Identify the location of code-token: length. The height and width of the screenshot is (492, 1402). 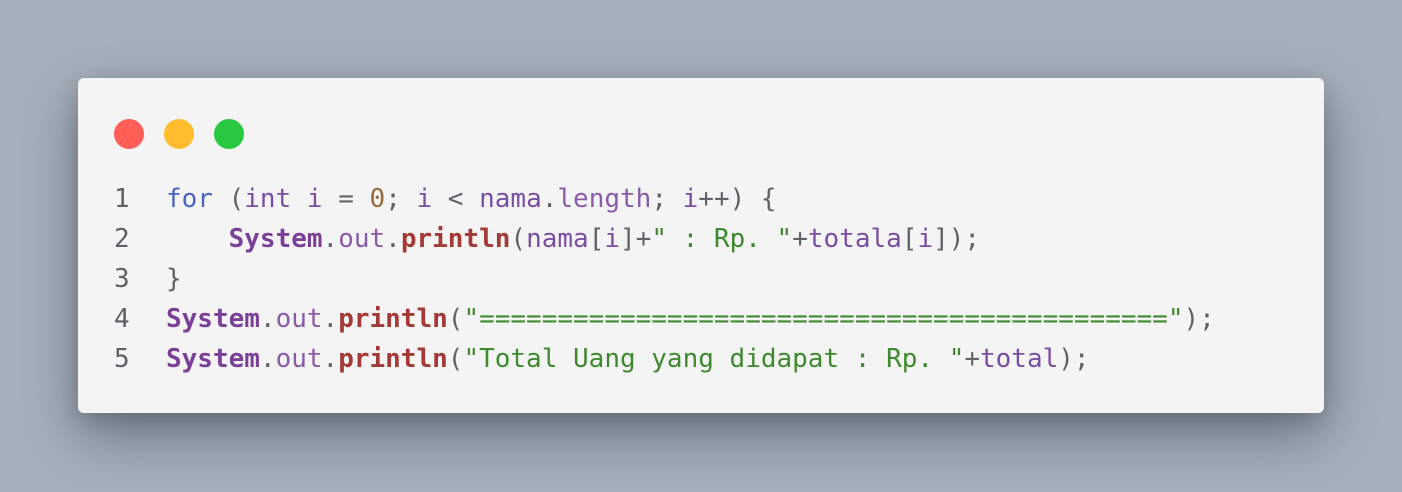
(604, 199).